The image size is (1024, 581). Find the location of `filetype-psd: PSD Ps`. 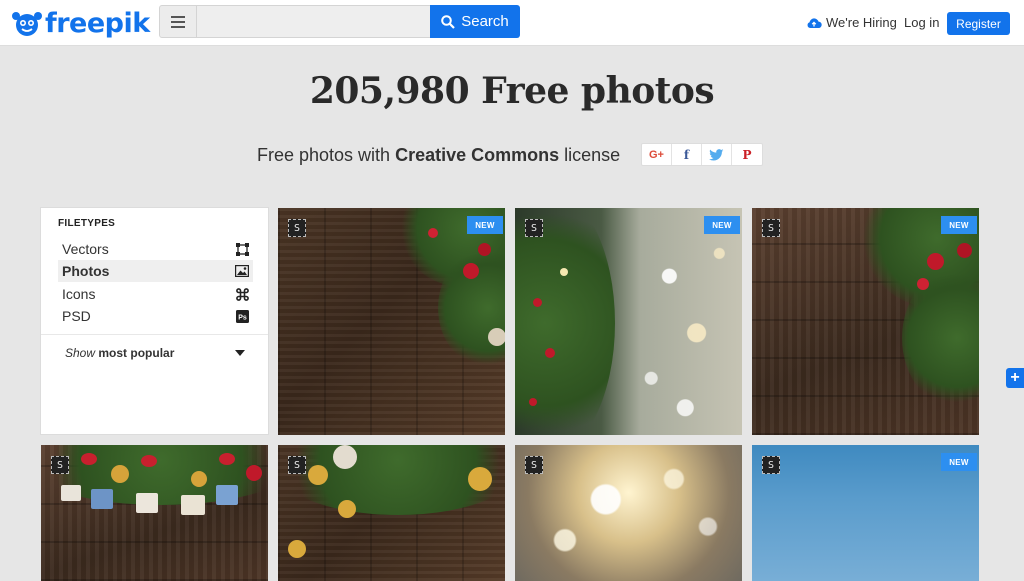

filetype-psd: PSD Ps is located at coordinates (155, 316).